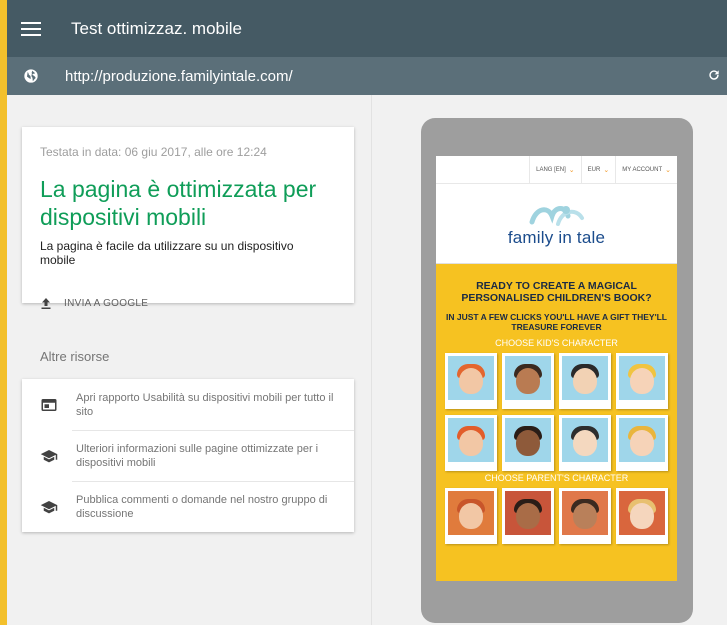 This screenshot has width=727, height=625. I want to click on url-text: http://produzione.familyintale.com/, so click(179, 76).